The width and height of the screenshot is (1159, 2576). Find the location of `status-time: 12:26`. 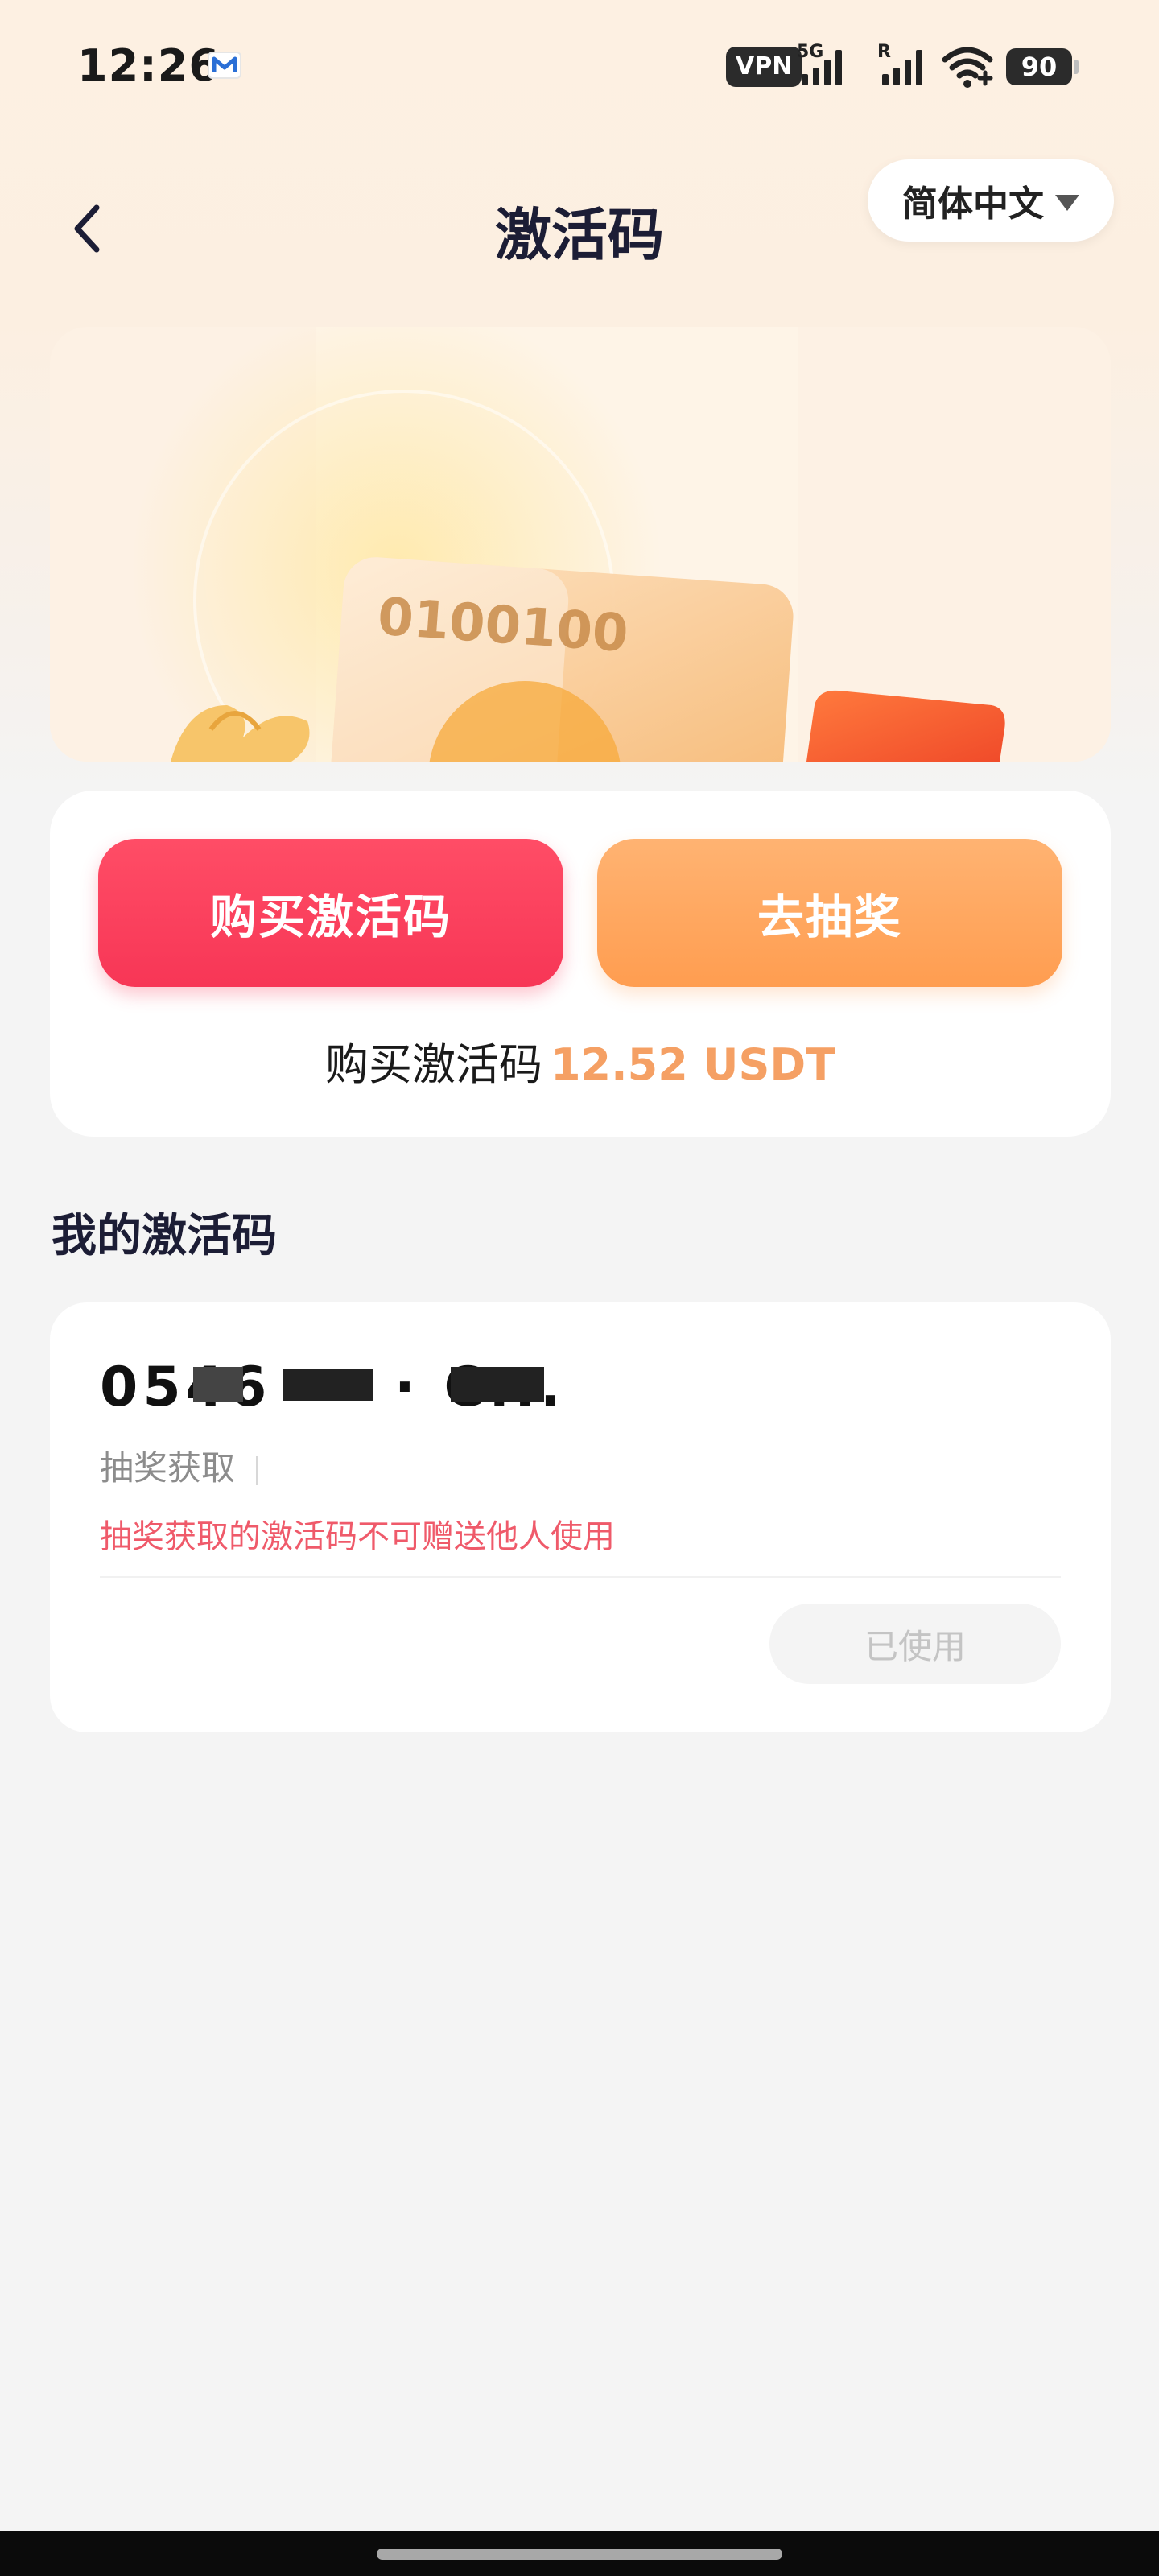

status-time: 12:26 is located at coordinates (148, 65).